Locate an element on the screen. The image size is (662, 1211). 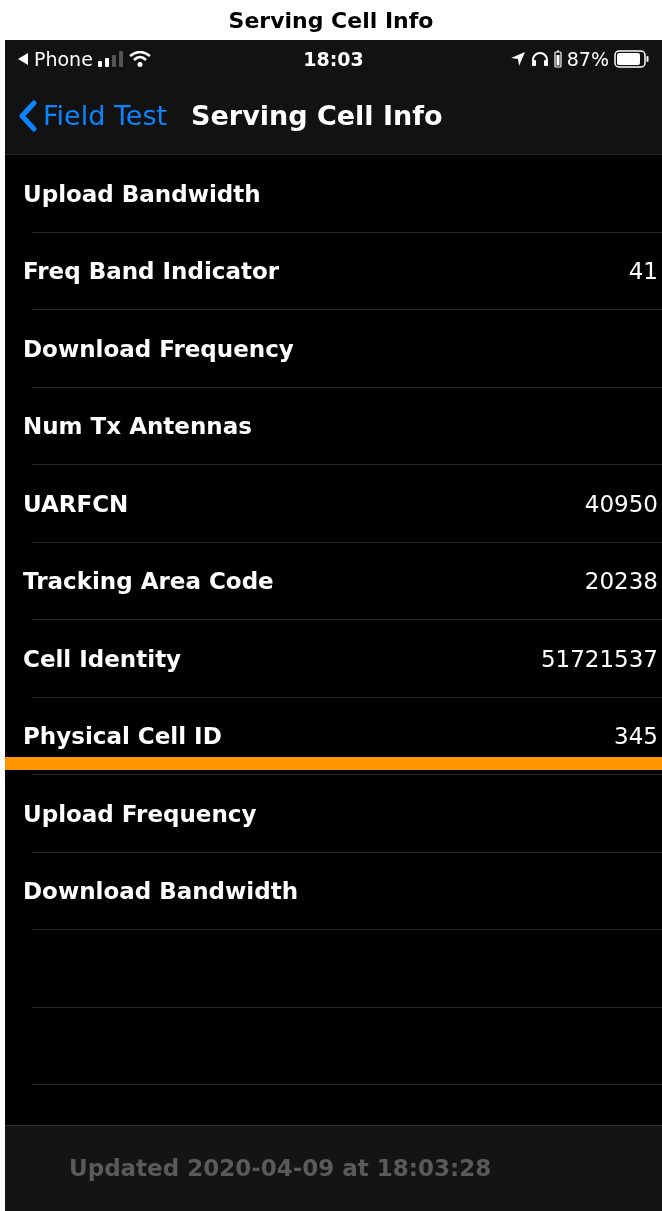
row-value: 41 is located at coordinates (643, 271).